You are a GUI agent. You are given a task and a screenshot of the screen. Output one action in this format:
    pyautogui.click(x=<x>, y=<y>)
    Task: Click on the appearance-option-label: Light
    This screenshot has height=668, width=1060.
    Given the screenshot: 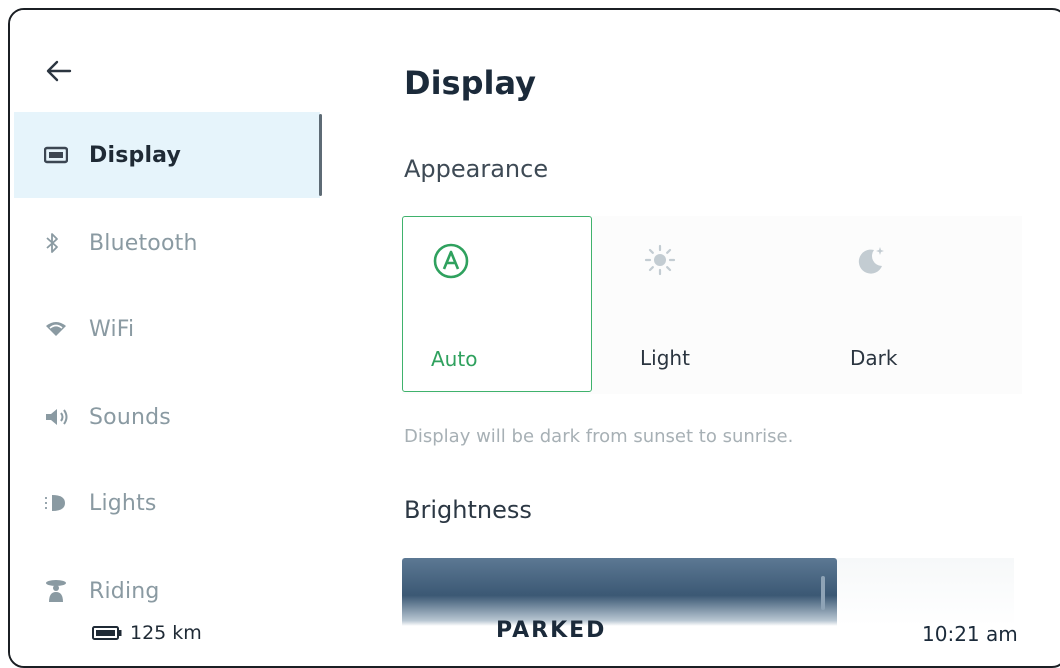 What is the action you would take?
    pyautogui.click(x=665, y=358)
    